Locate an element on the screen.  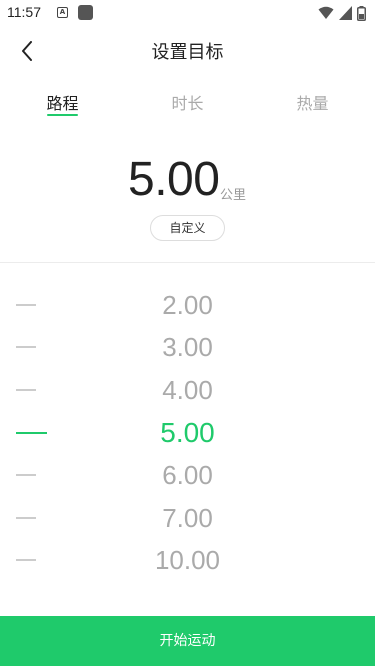
picker-option: 3.00 is located at coordinates (187, 347).